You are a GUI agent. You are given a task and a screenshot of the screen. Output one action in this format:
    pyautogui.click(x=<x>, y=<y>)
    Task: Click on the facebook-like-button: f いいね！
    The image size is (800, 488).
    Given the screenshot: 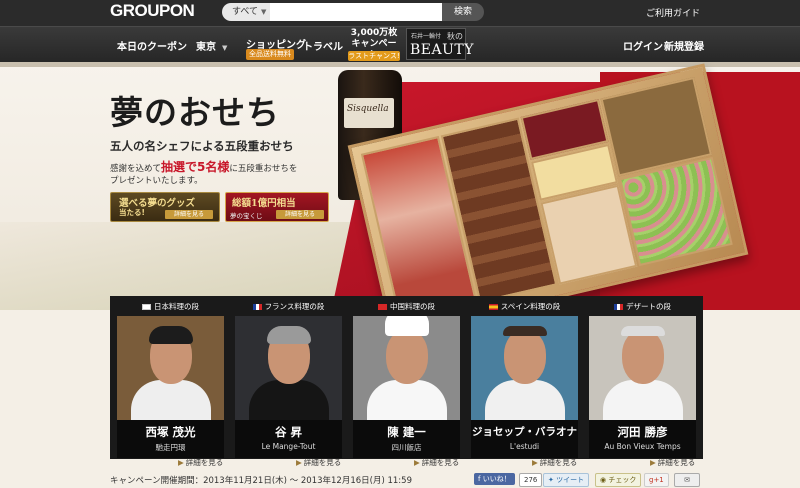 What is the action you would take?
    pyautogui.click(x=494, y=479)
    